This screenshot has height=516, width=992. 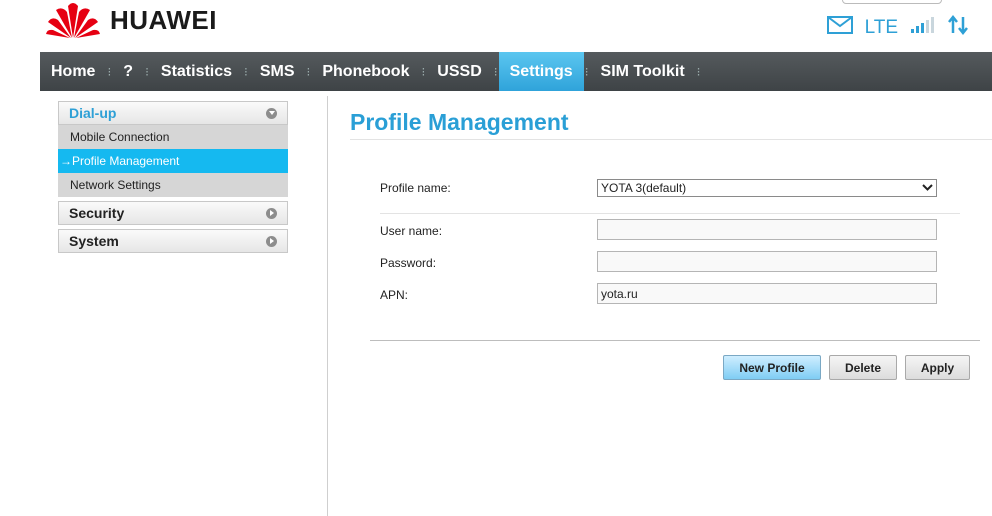 I want to click on password-label: Password:, so click(x=408, y=263).